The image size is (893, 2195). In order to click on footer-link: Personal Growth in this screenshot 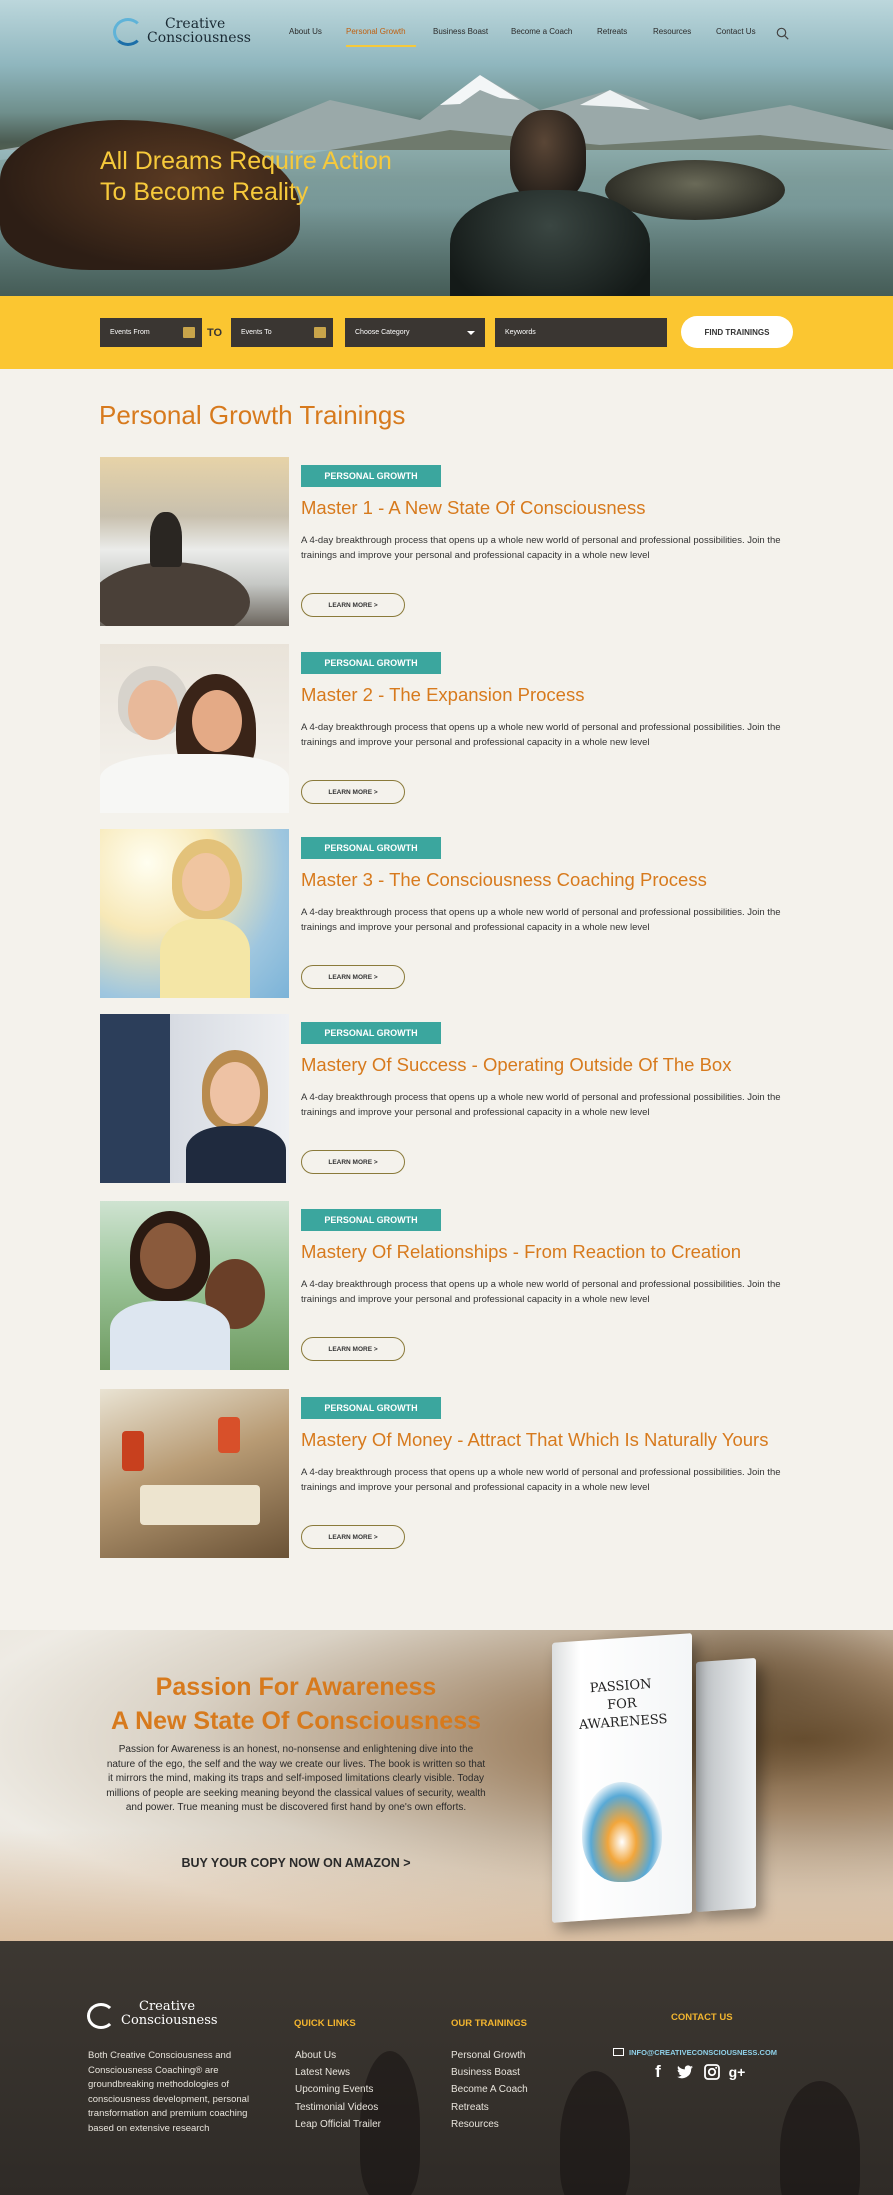, I will do `click(489, 2055)`.